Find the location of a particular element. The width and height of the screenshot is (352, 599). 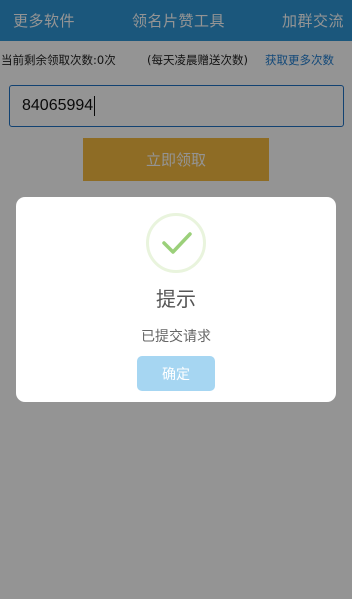

dialog-title: 提示 is located at coordinates (176, 299).